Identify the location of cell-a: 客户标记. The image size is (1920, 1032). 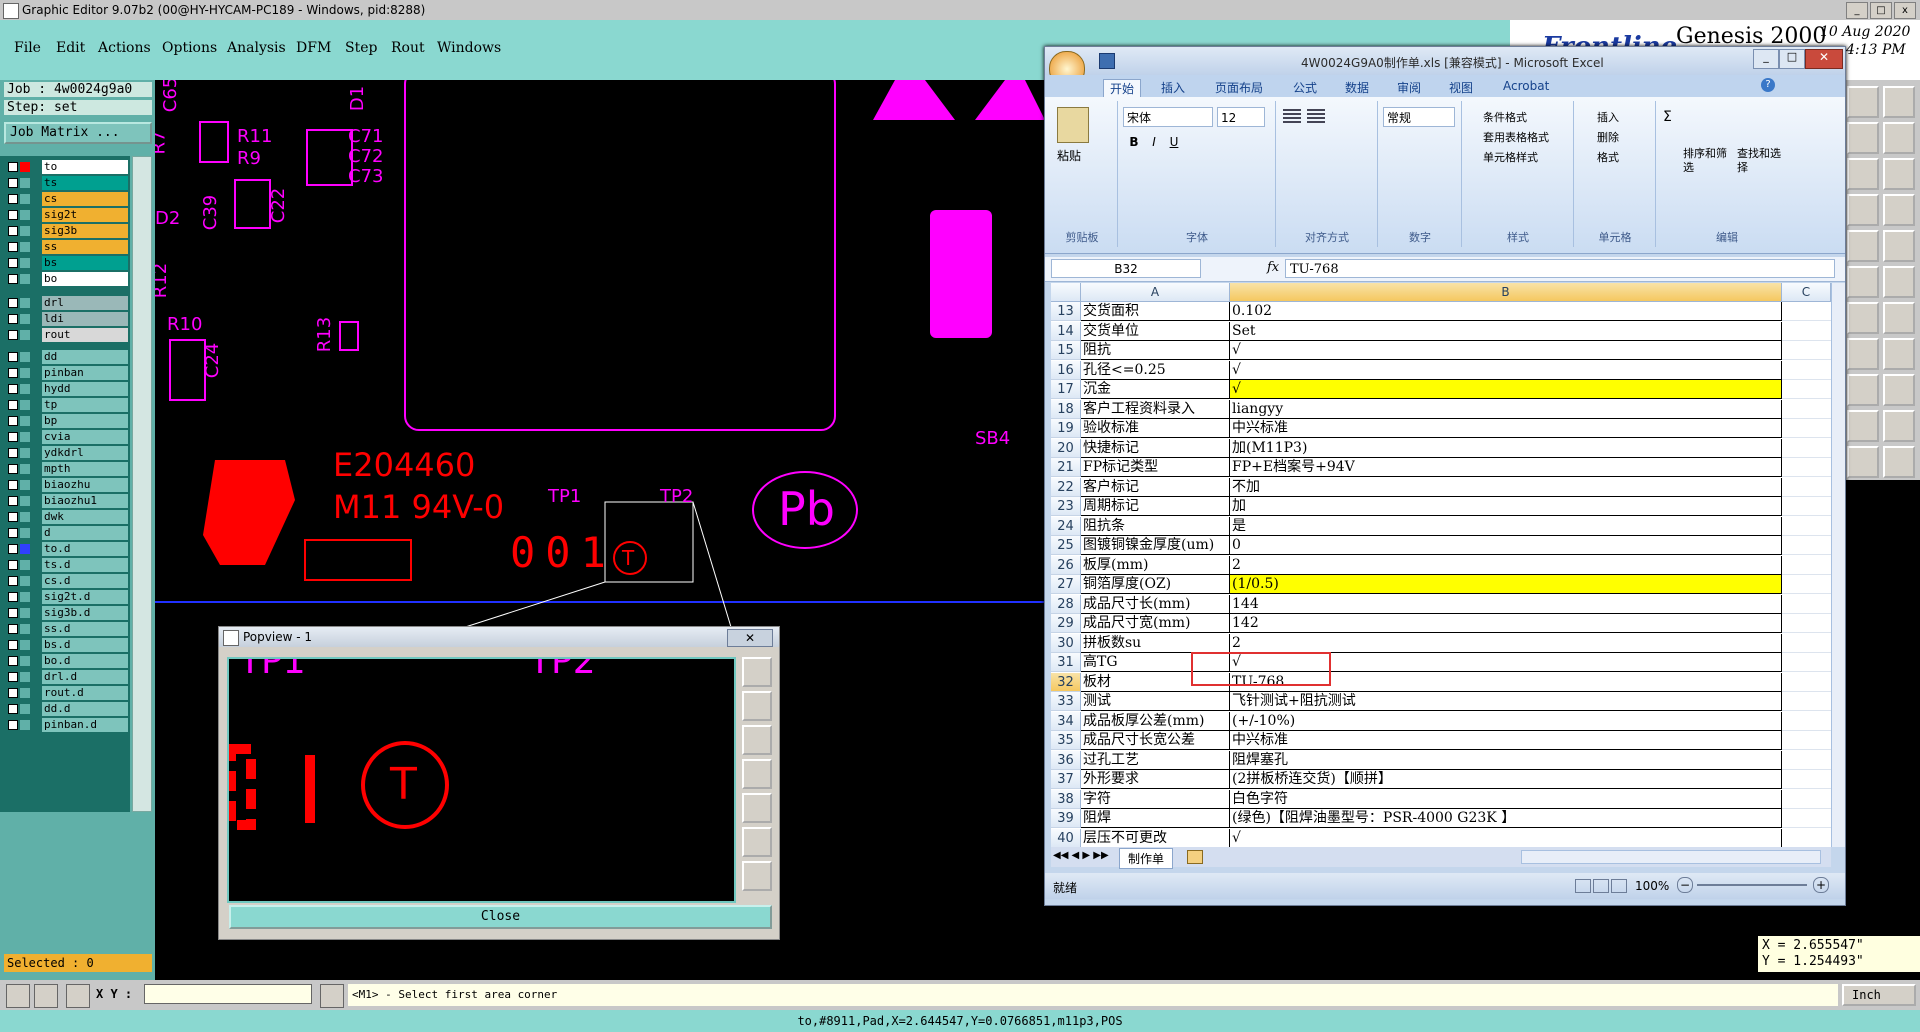
(1155, 487).